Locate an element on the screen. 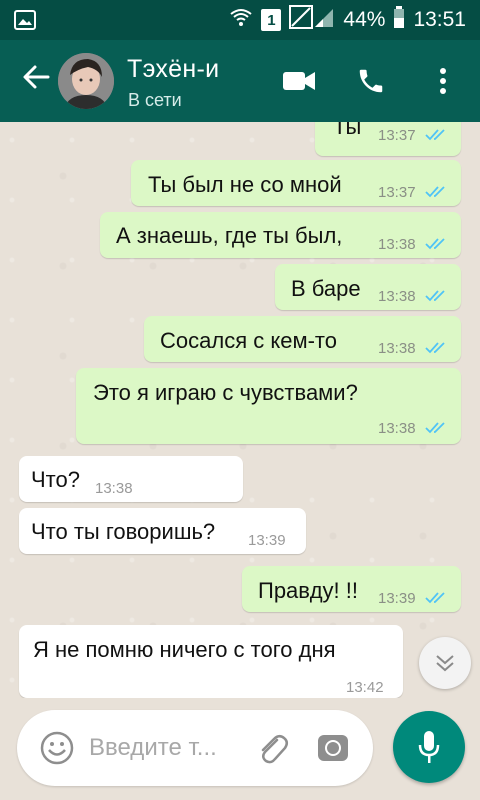 The width and height of the screenshot is (480, 800). phone-call-icon is located at coordinates (371, 81).